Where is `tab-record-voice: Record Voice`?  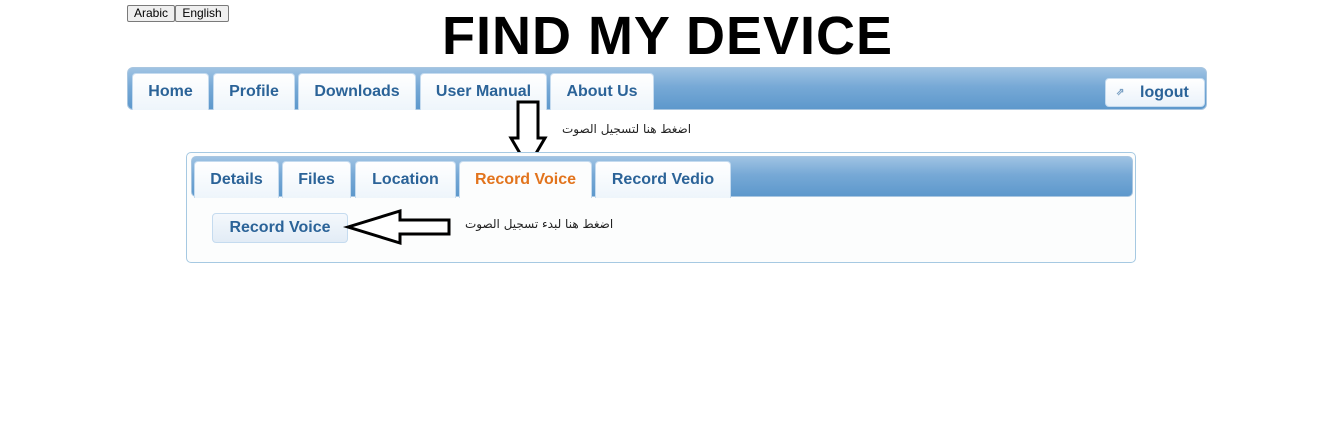 tab-record-voice: Record Voice is located at coordinates (525, 179).